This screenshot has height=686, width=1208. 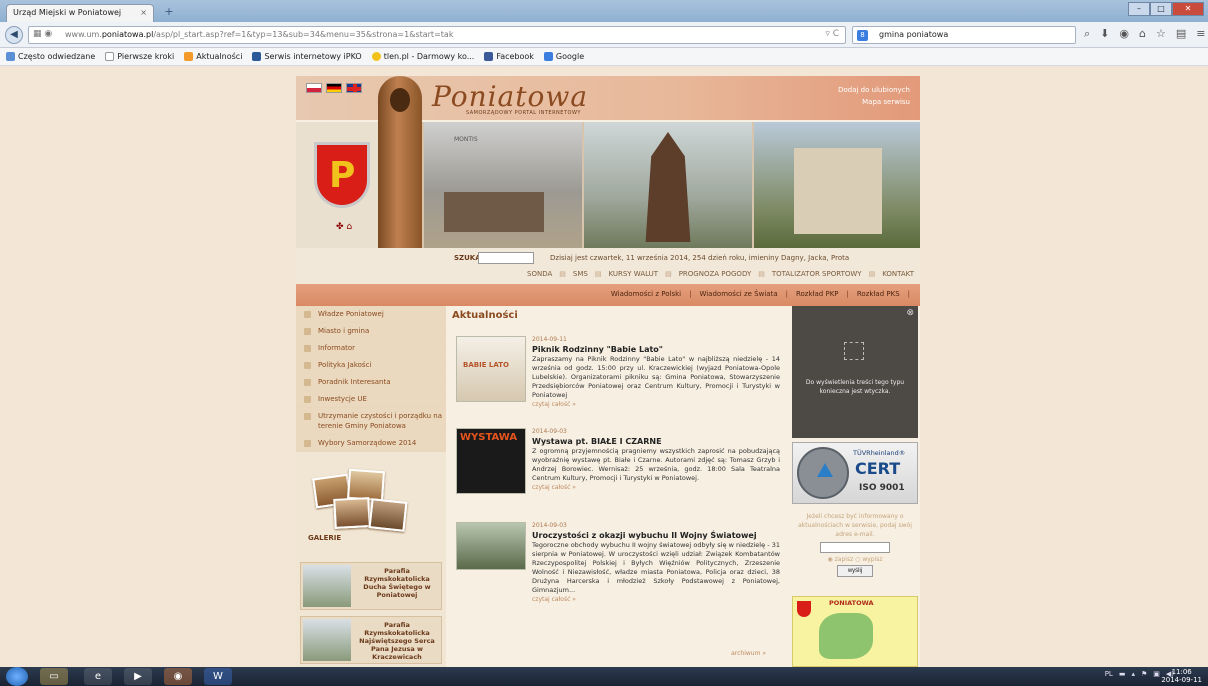 I want to click on close-window-button: ✕, so click(x=1188, y=9).